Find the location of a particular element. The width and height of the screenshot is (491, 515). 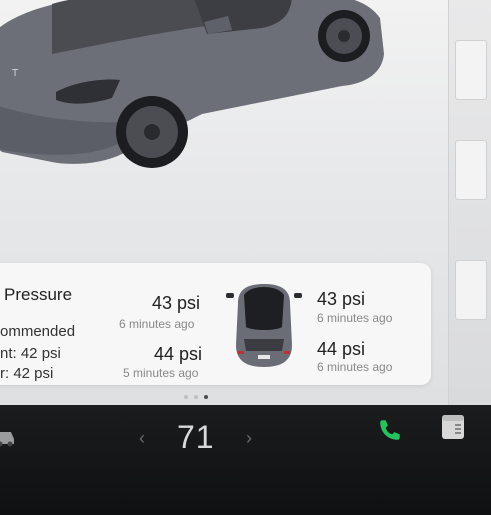

svg-text: T is located at coordinates (15, 73).